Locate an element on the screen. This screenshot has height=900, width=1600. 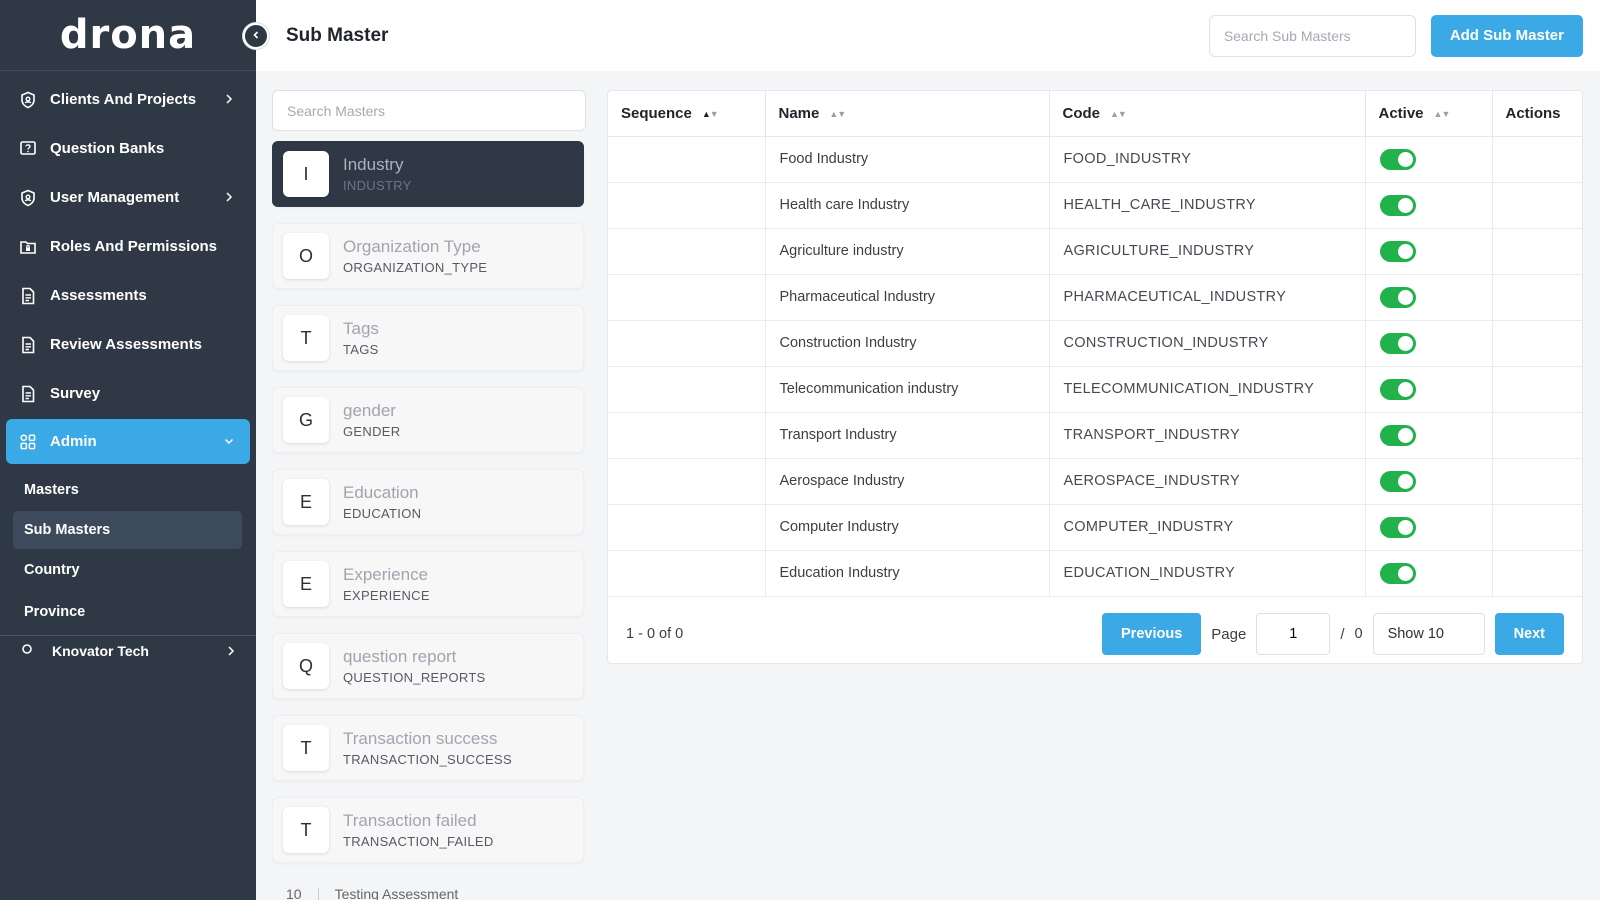
cell-name: Computer Industry is located at coordinates (907, 527).